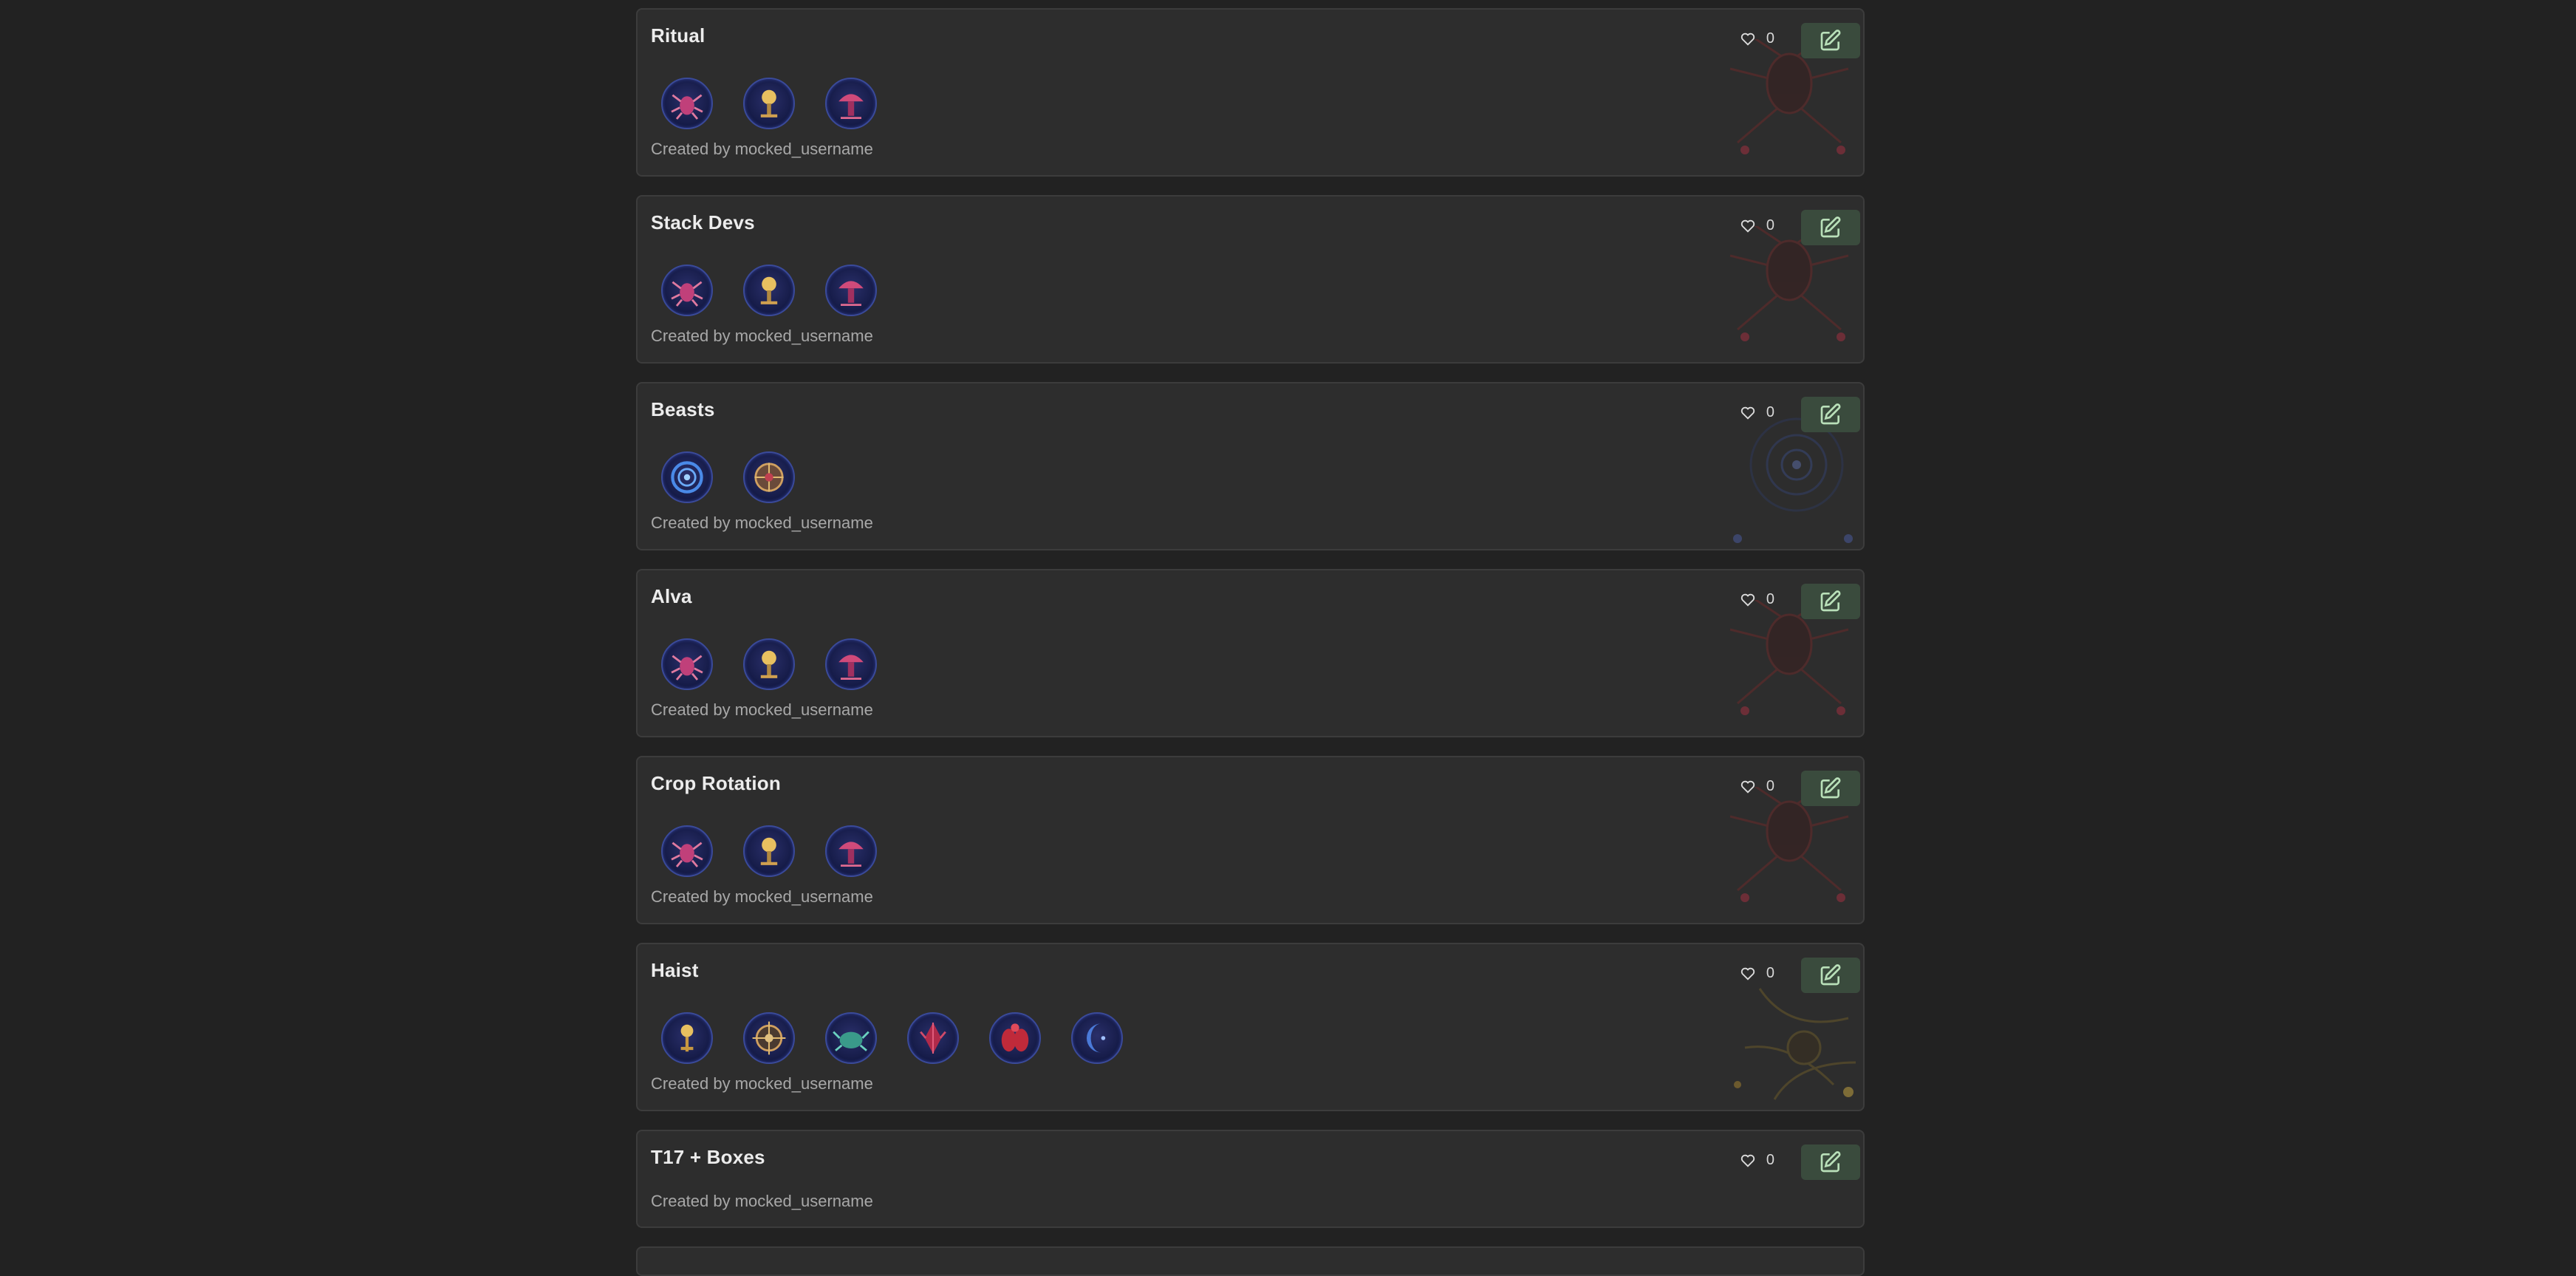  I want to click on card-title: Haist, so click(675, 970).